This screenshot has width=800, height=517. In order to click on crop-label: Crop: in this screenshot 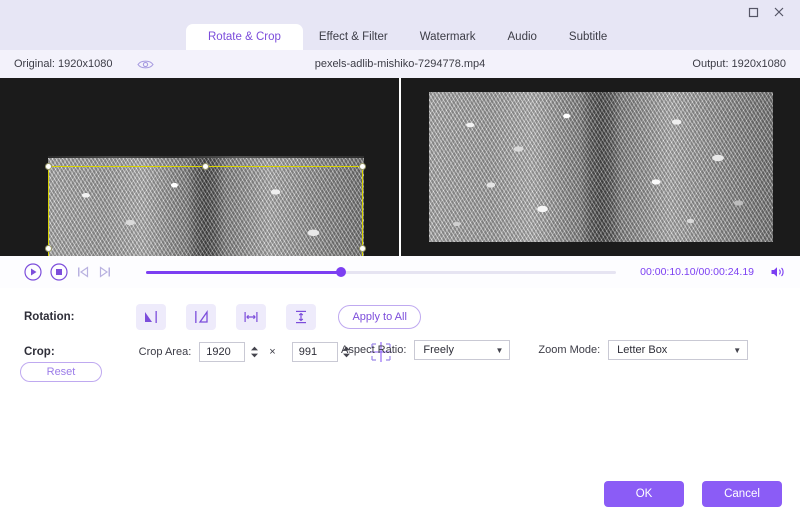, I will do `click(39, 352)`.